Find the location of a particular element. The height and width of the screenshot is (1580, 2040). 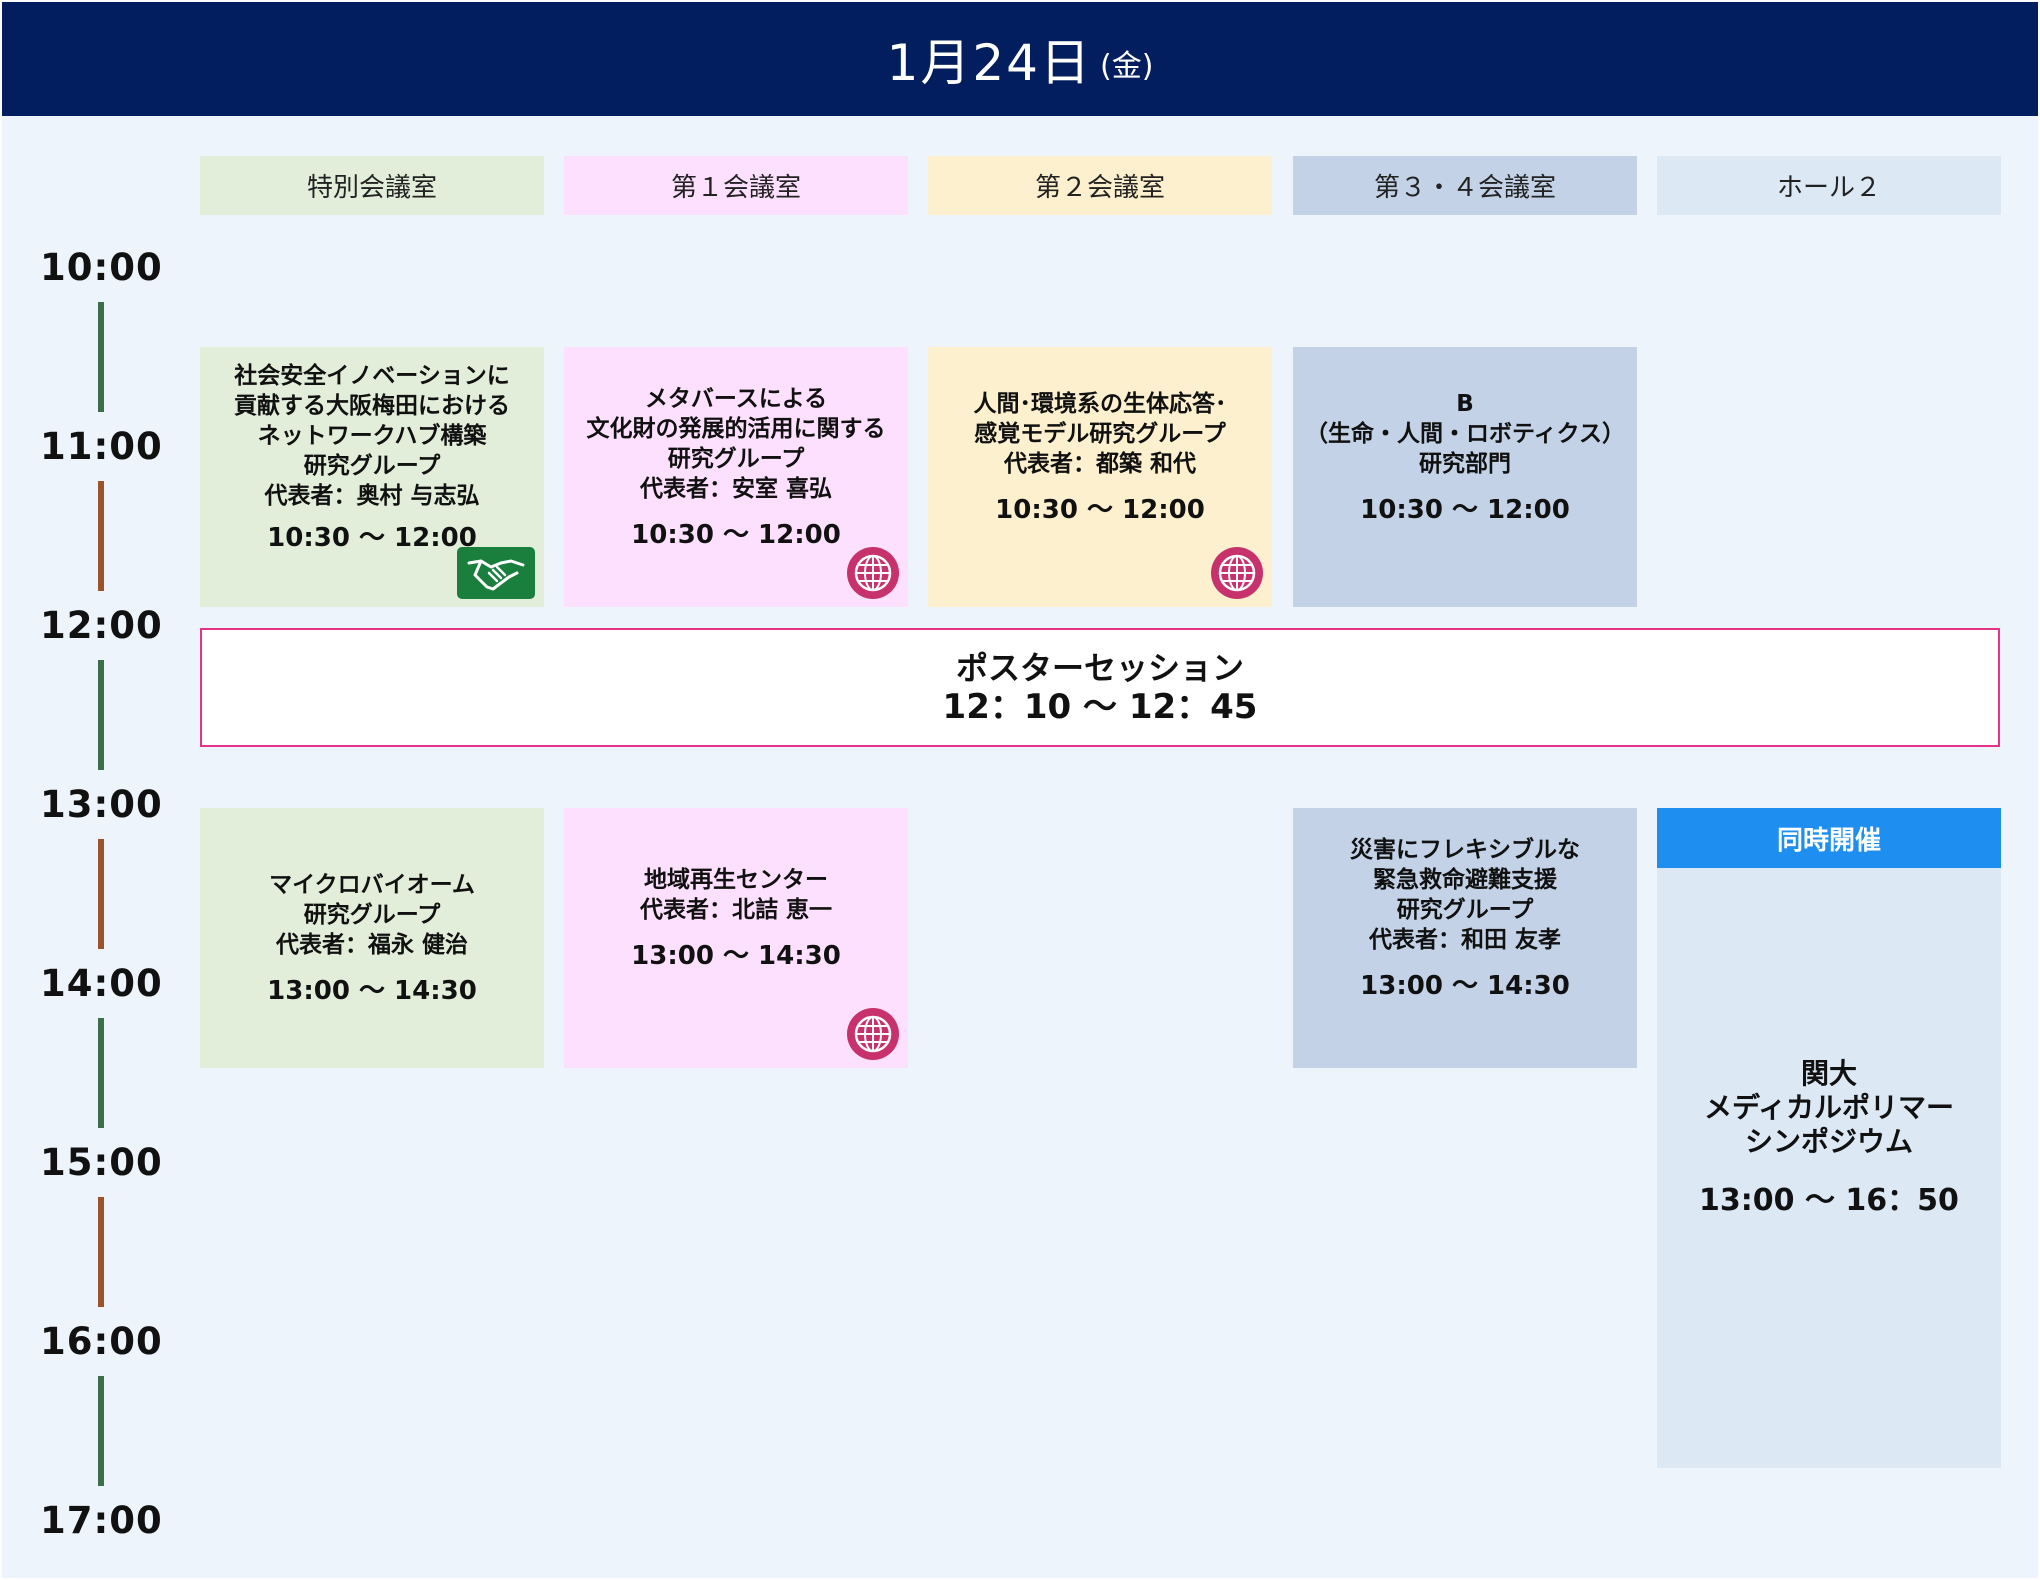

event-card-medical-polymer-symposium: 関大 メディカルポリマー シンポジウム 13:00 ～ 16：50 is located at coordinates (1829, 1138).